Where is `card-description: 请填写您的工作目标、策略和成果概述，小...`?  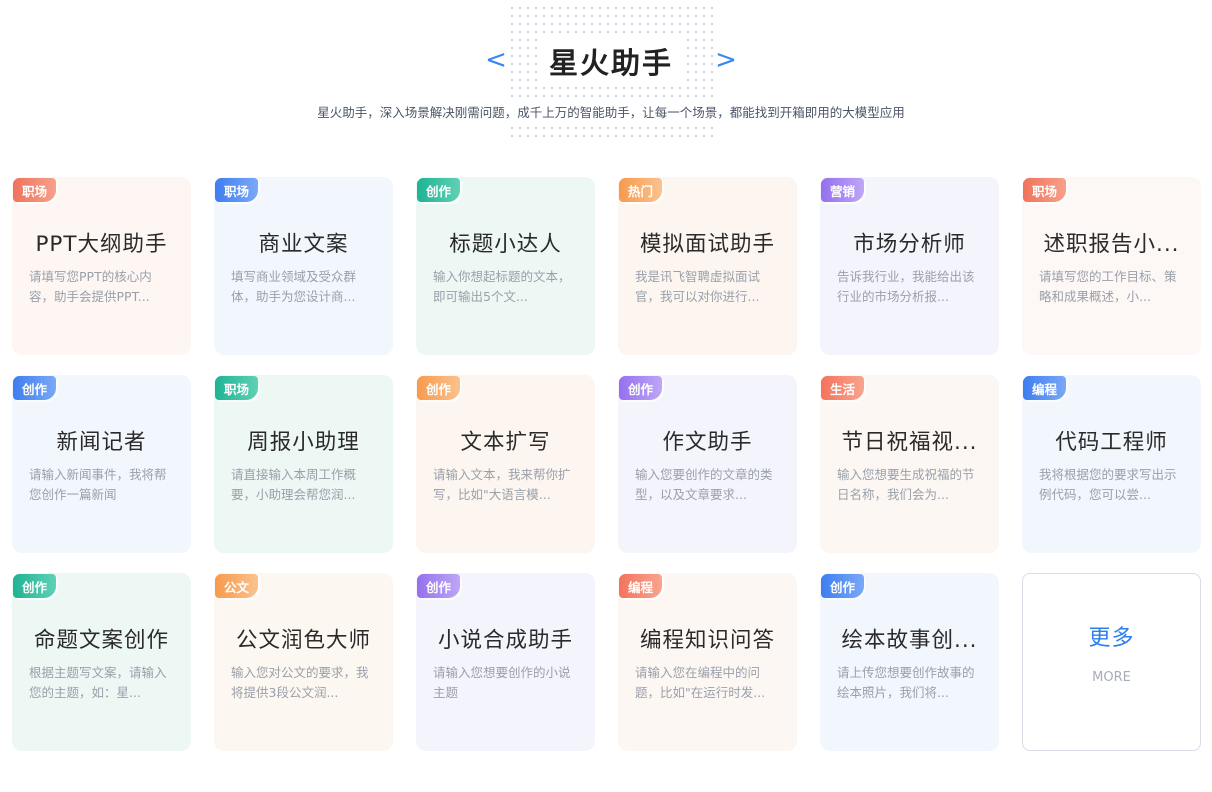 card-description: 请填写您的工作目标、策略和成果概述，小... is located at coordinates (1108, 286).